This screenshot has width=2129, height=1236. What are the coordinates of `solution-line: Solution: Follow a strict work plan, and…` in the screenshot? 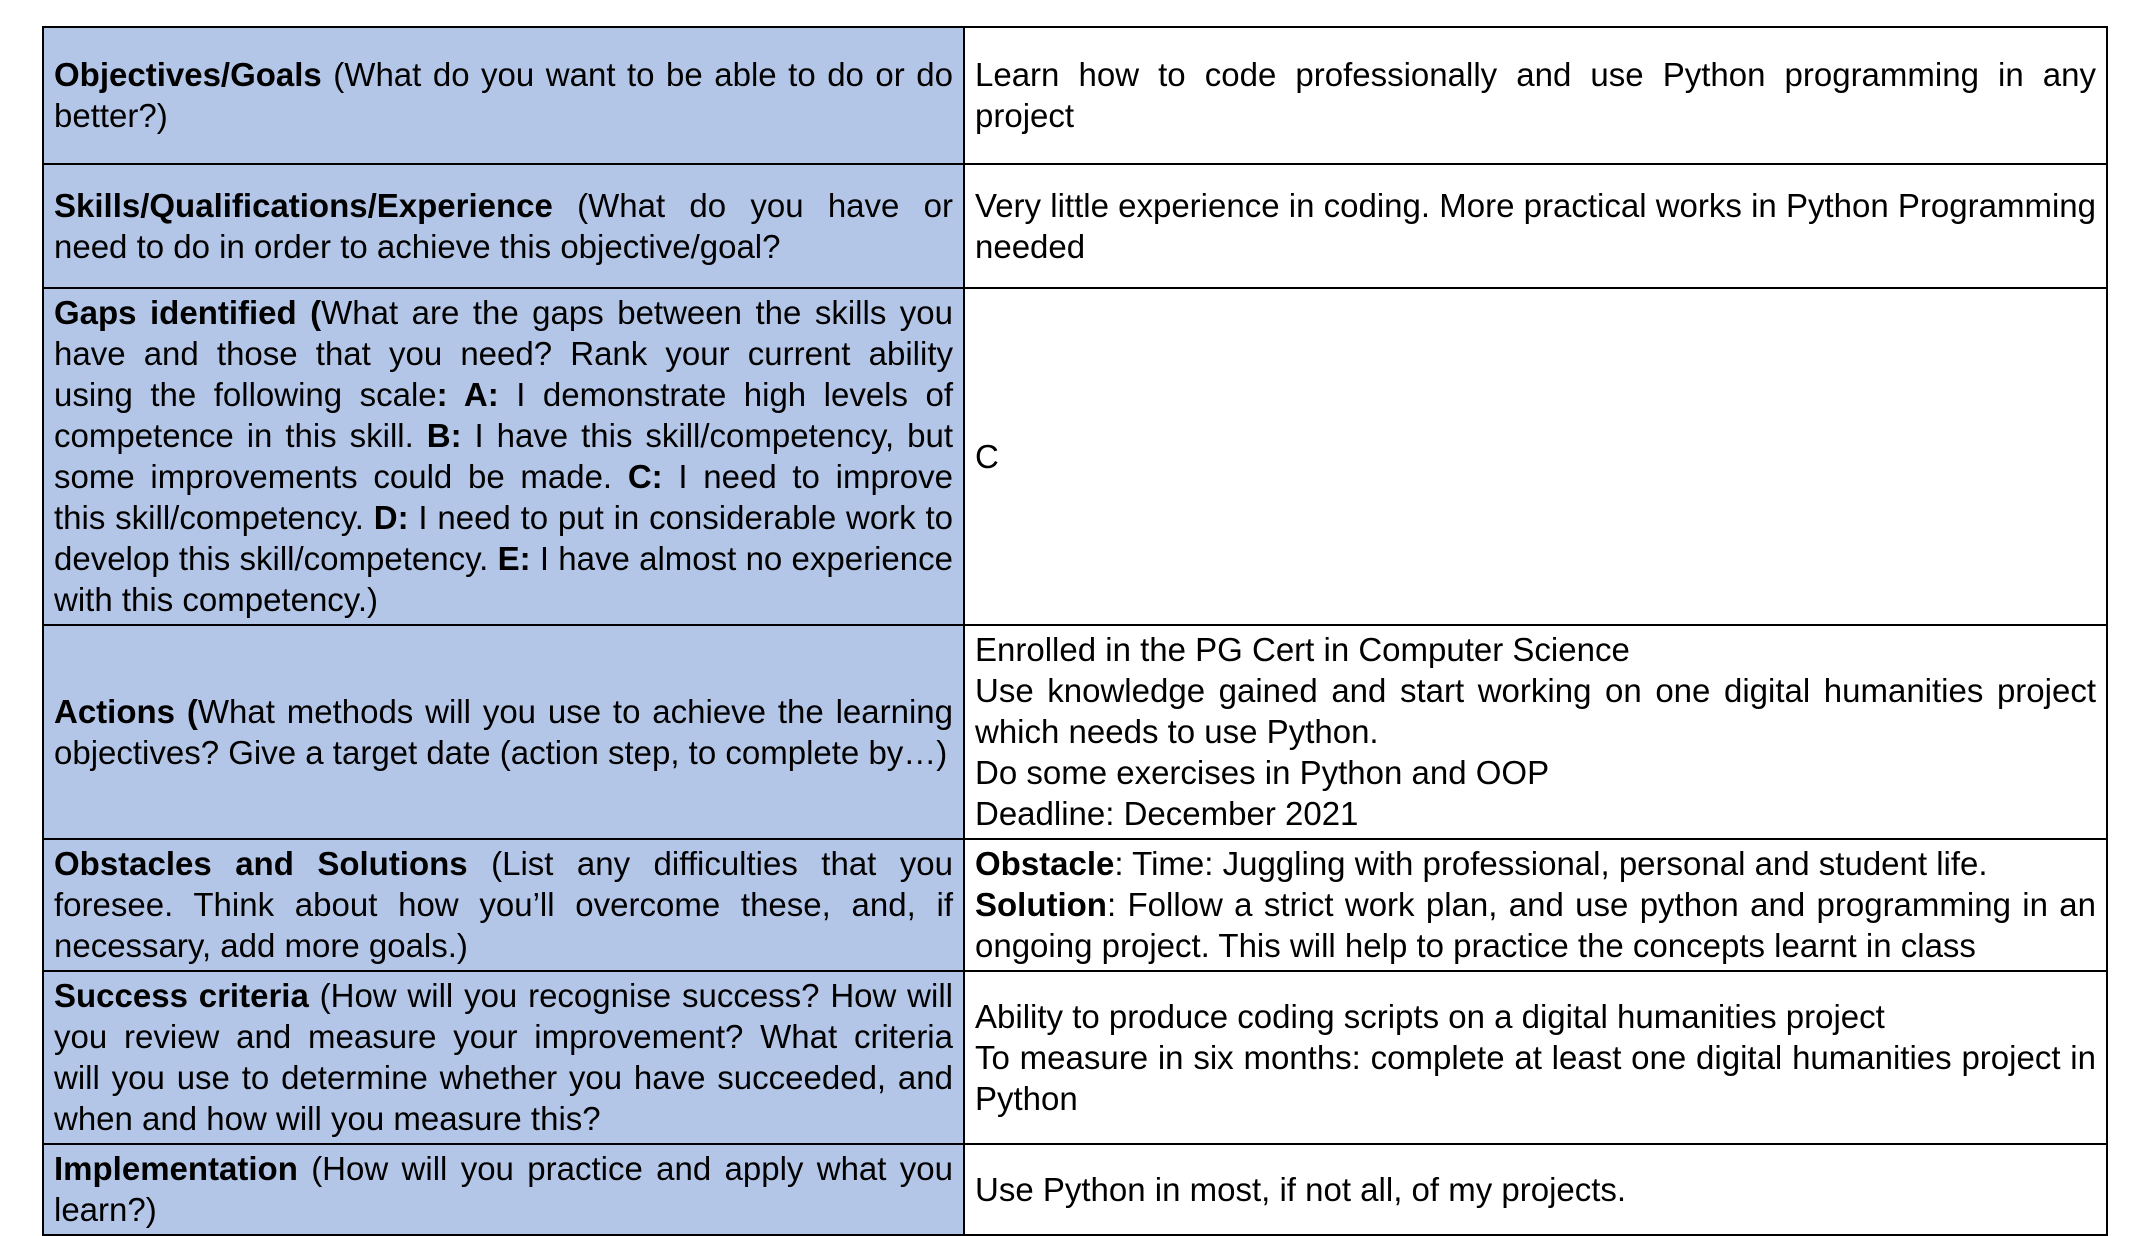 It's located at (1535, 925).